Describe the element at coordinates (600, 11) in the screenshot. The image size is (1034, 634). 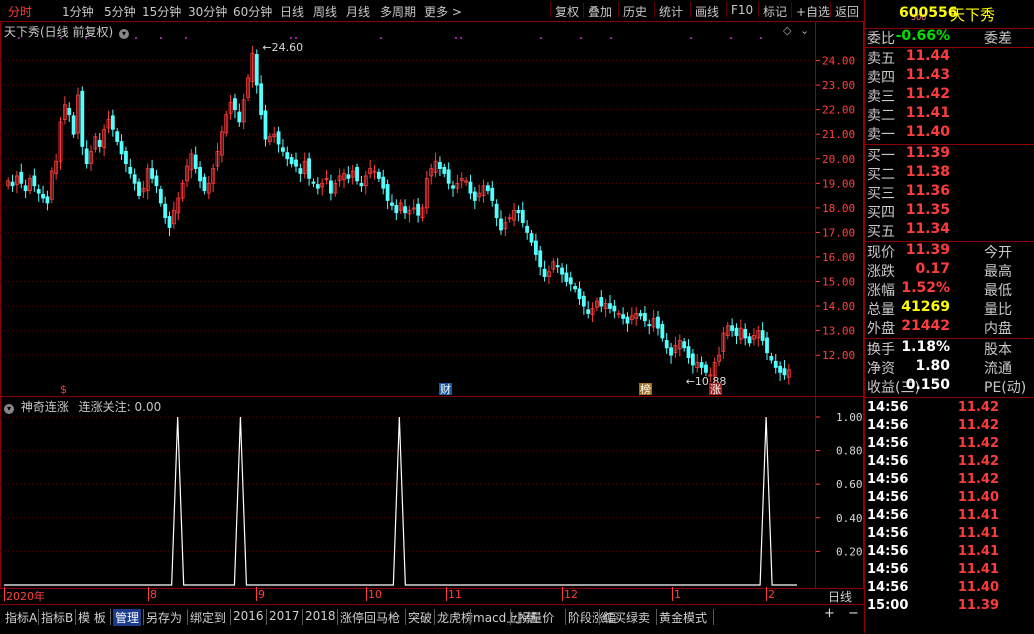
I see `toolbar-right-1: 叠加` at that location.